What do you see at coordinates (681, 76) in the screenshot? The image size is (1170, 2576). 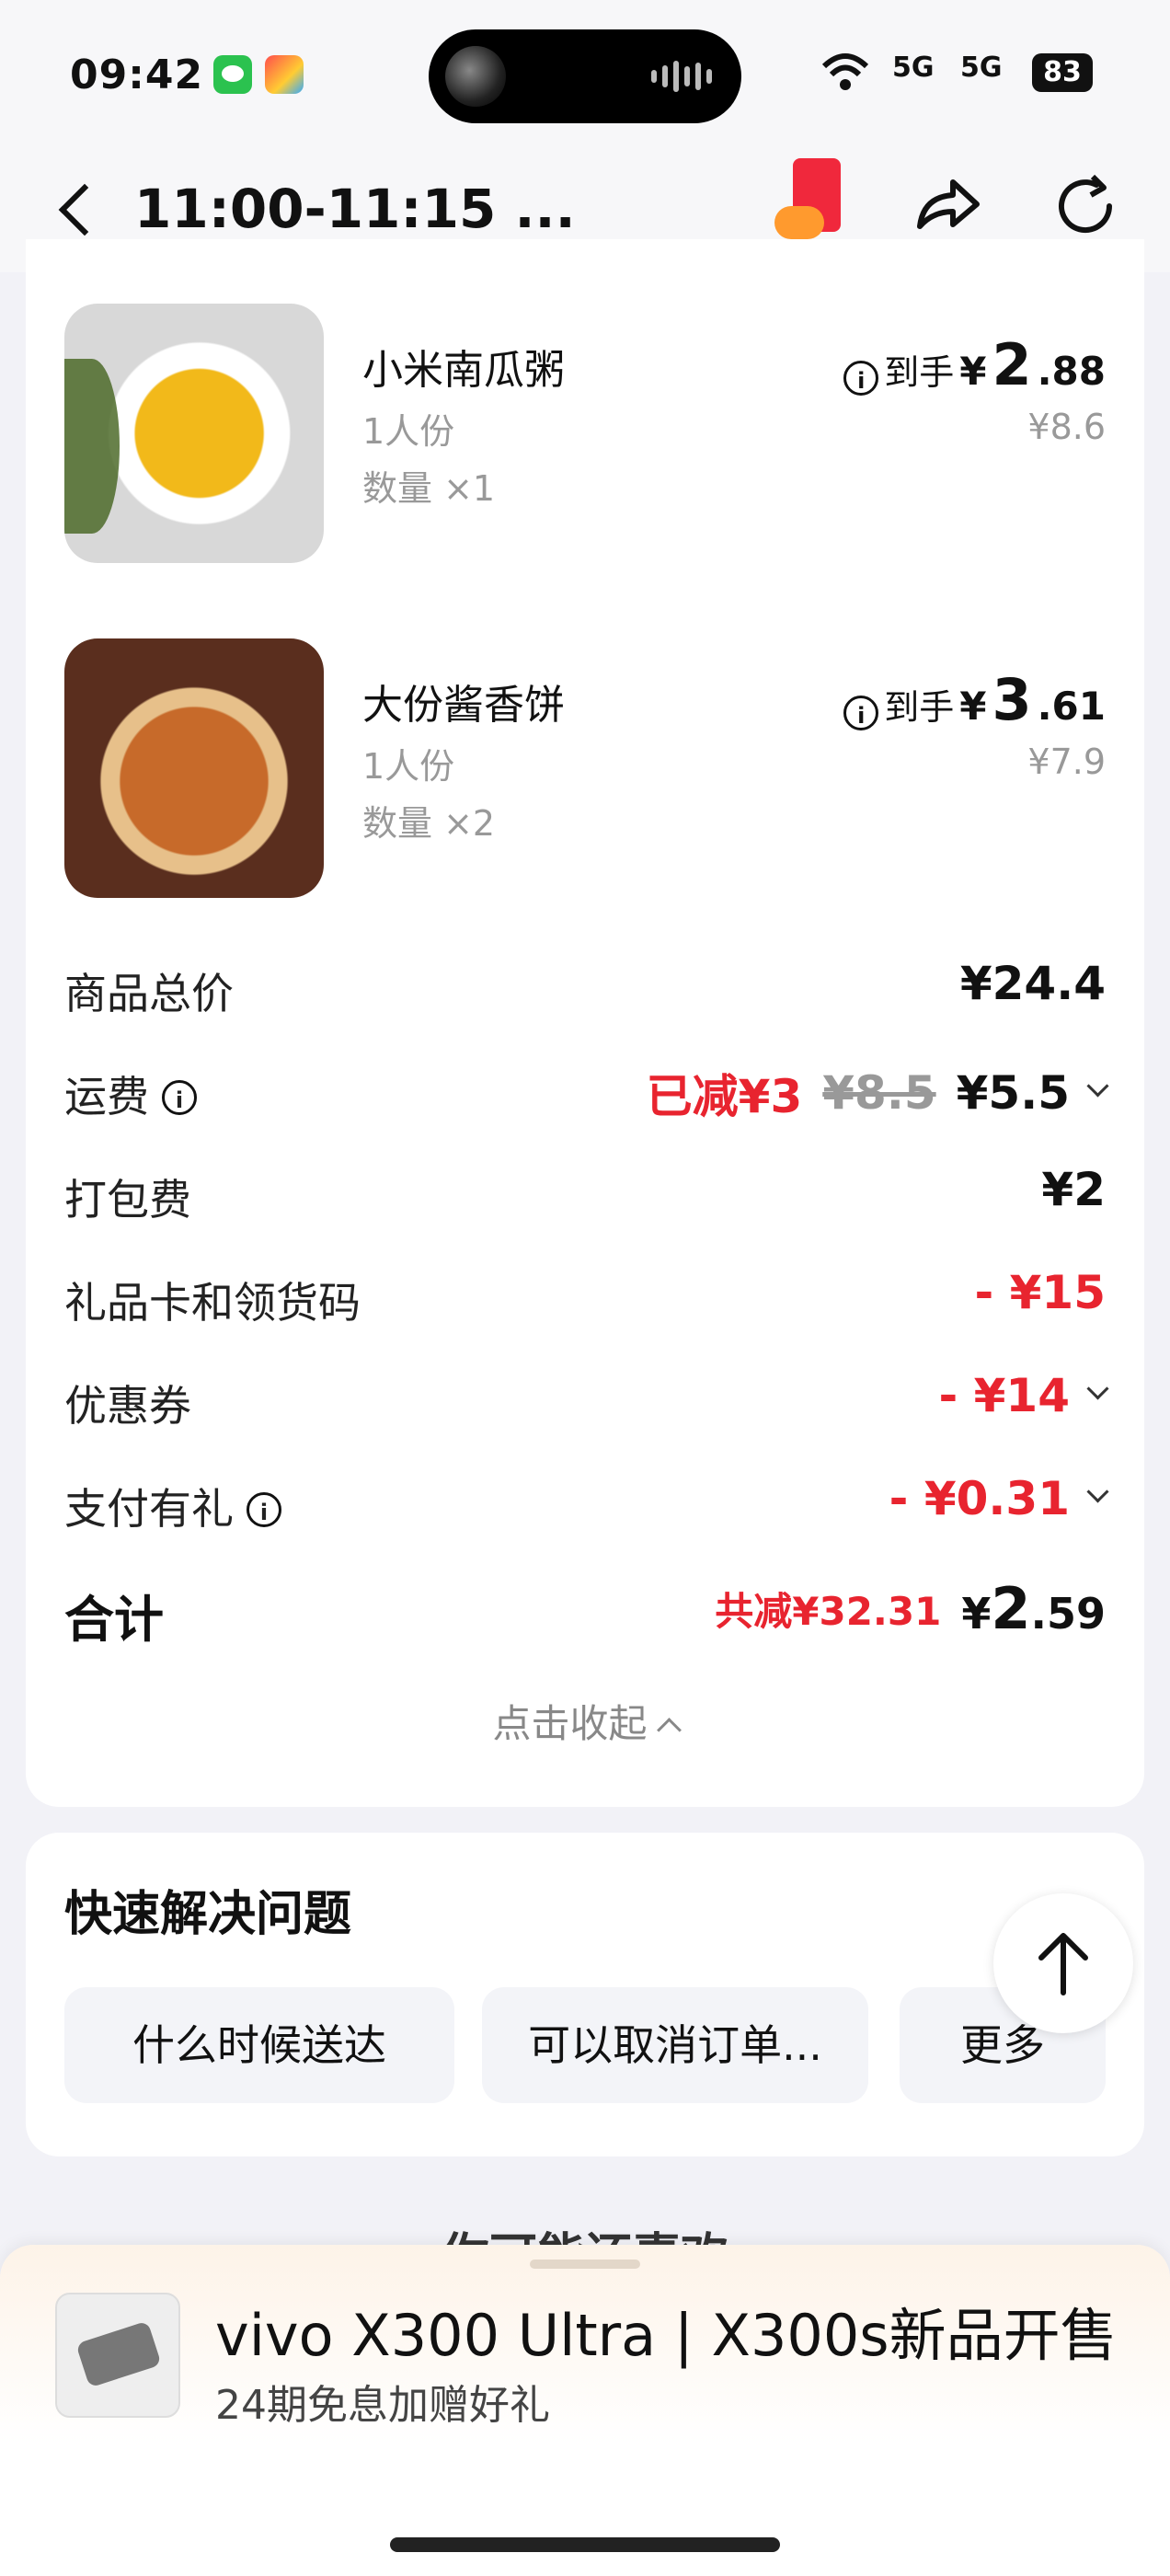 I see `audio-wave-icon` at bounding box center [681, 76].